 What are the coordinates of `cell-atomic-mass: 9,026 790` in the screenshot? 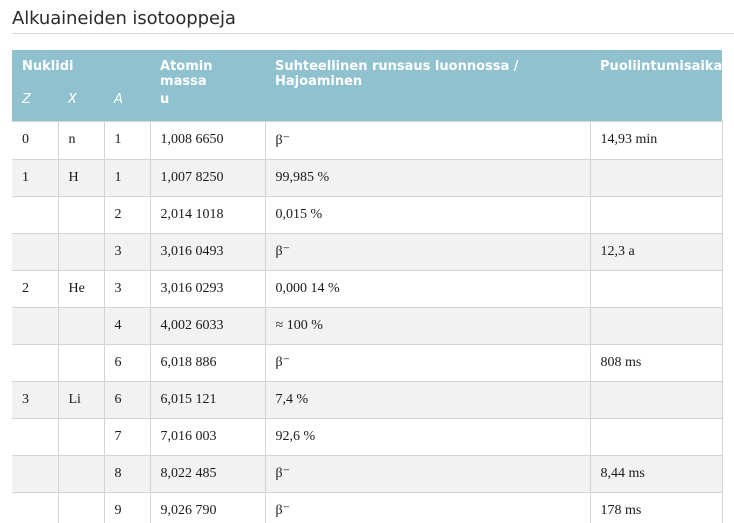 It's located at (207, 507).